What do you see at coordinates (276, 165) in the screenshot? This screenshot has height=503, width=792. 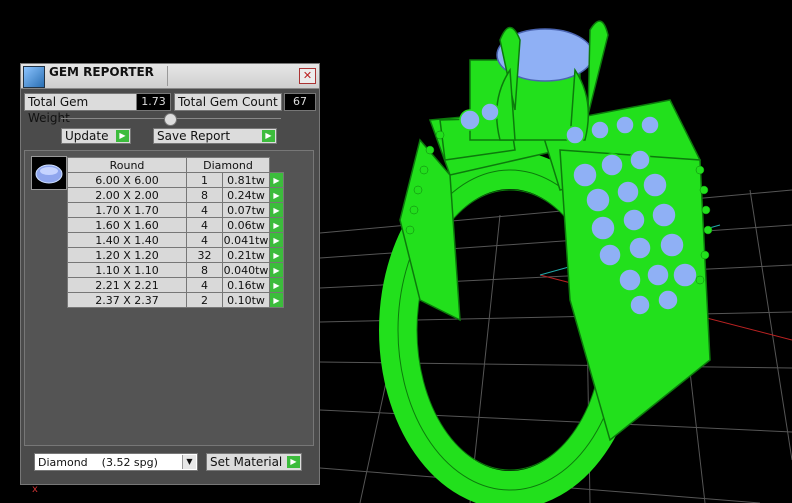 I see `column-header-spacer` at bounding box center [276, 165].